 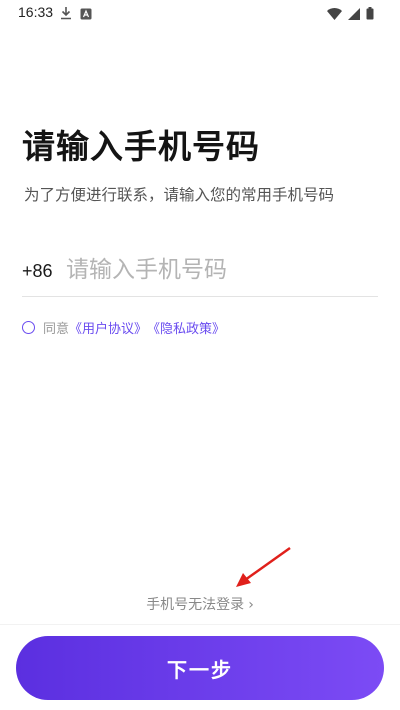 I want to click on app-notification-icon, so click(x=86, y=14).